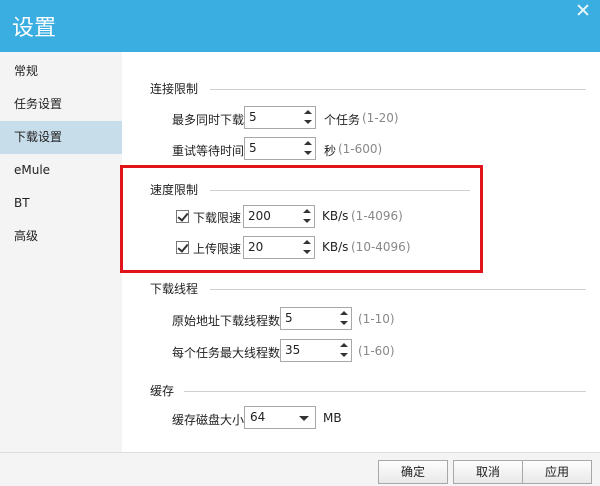  What do you see at coordinates (280, 117) in the screenshot?
I see `max-downloads-stepper: 5` at bounding box center [280, 117].